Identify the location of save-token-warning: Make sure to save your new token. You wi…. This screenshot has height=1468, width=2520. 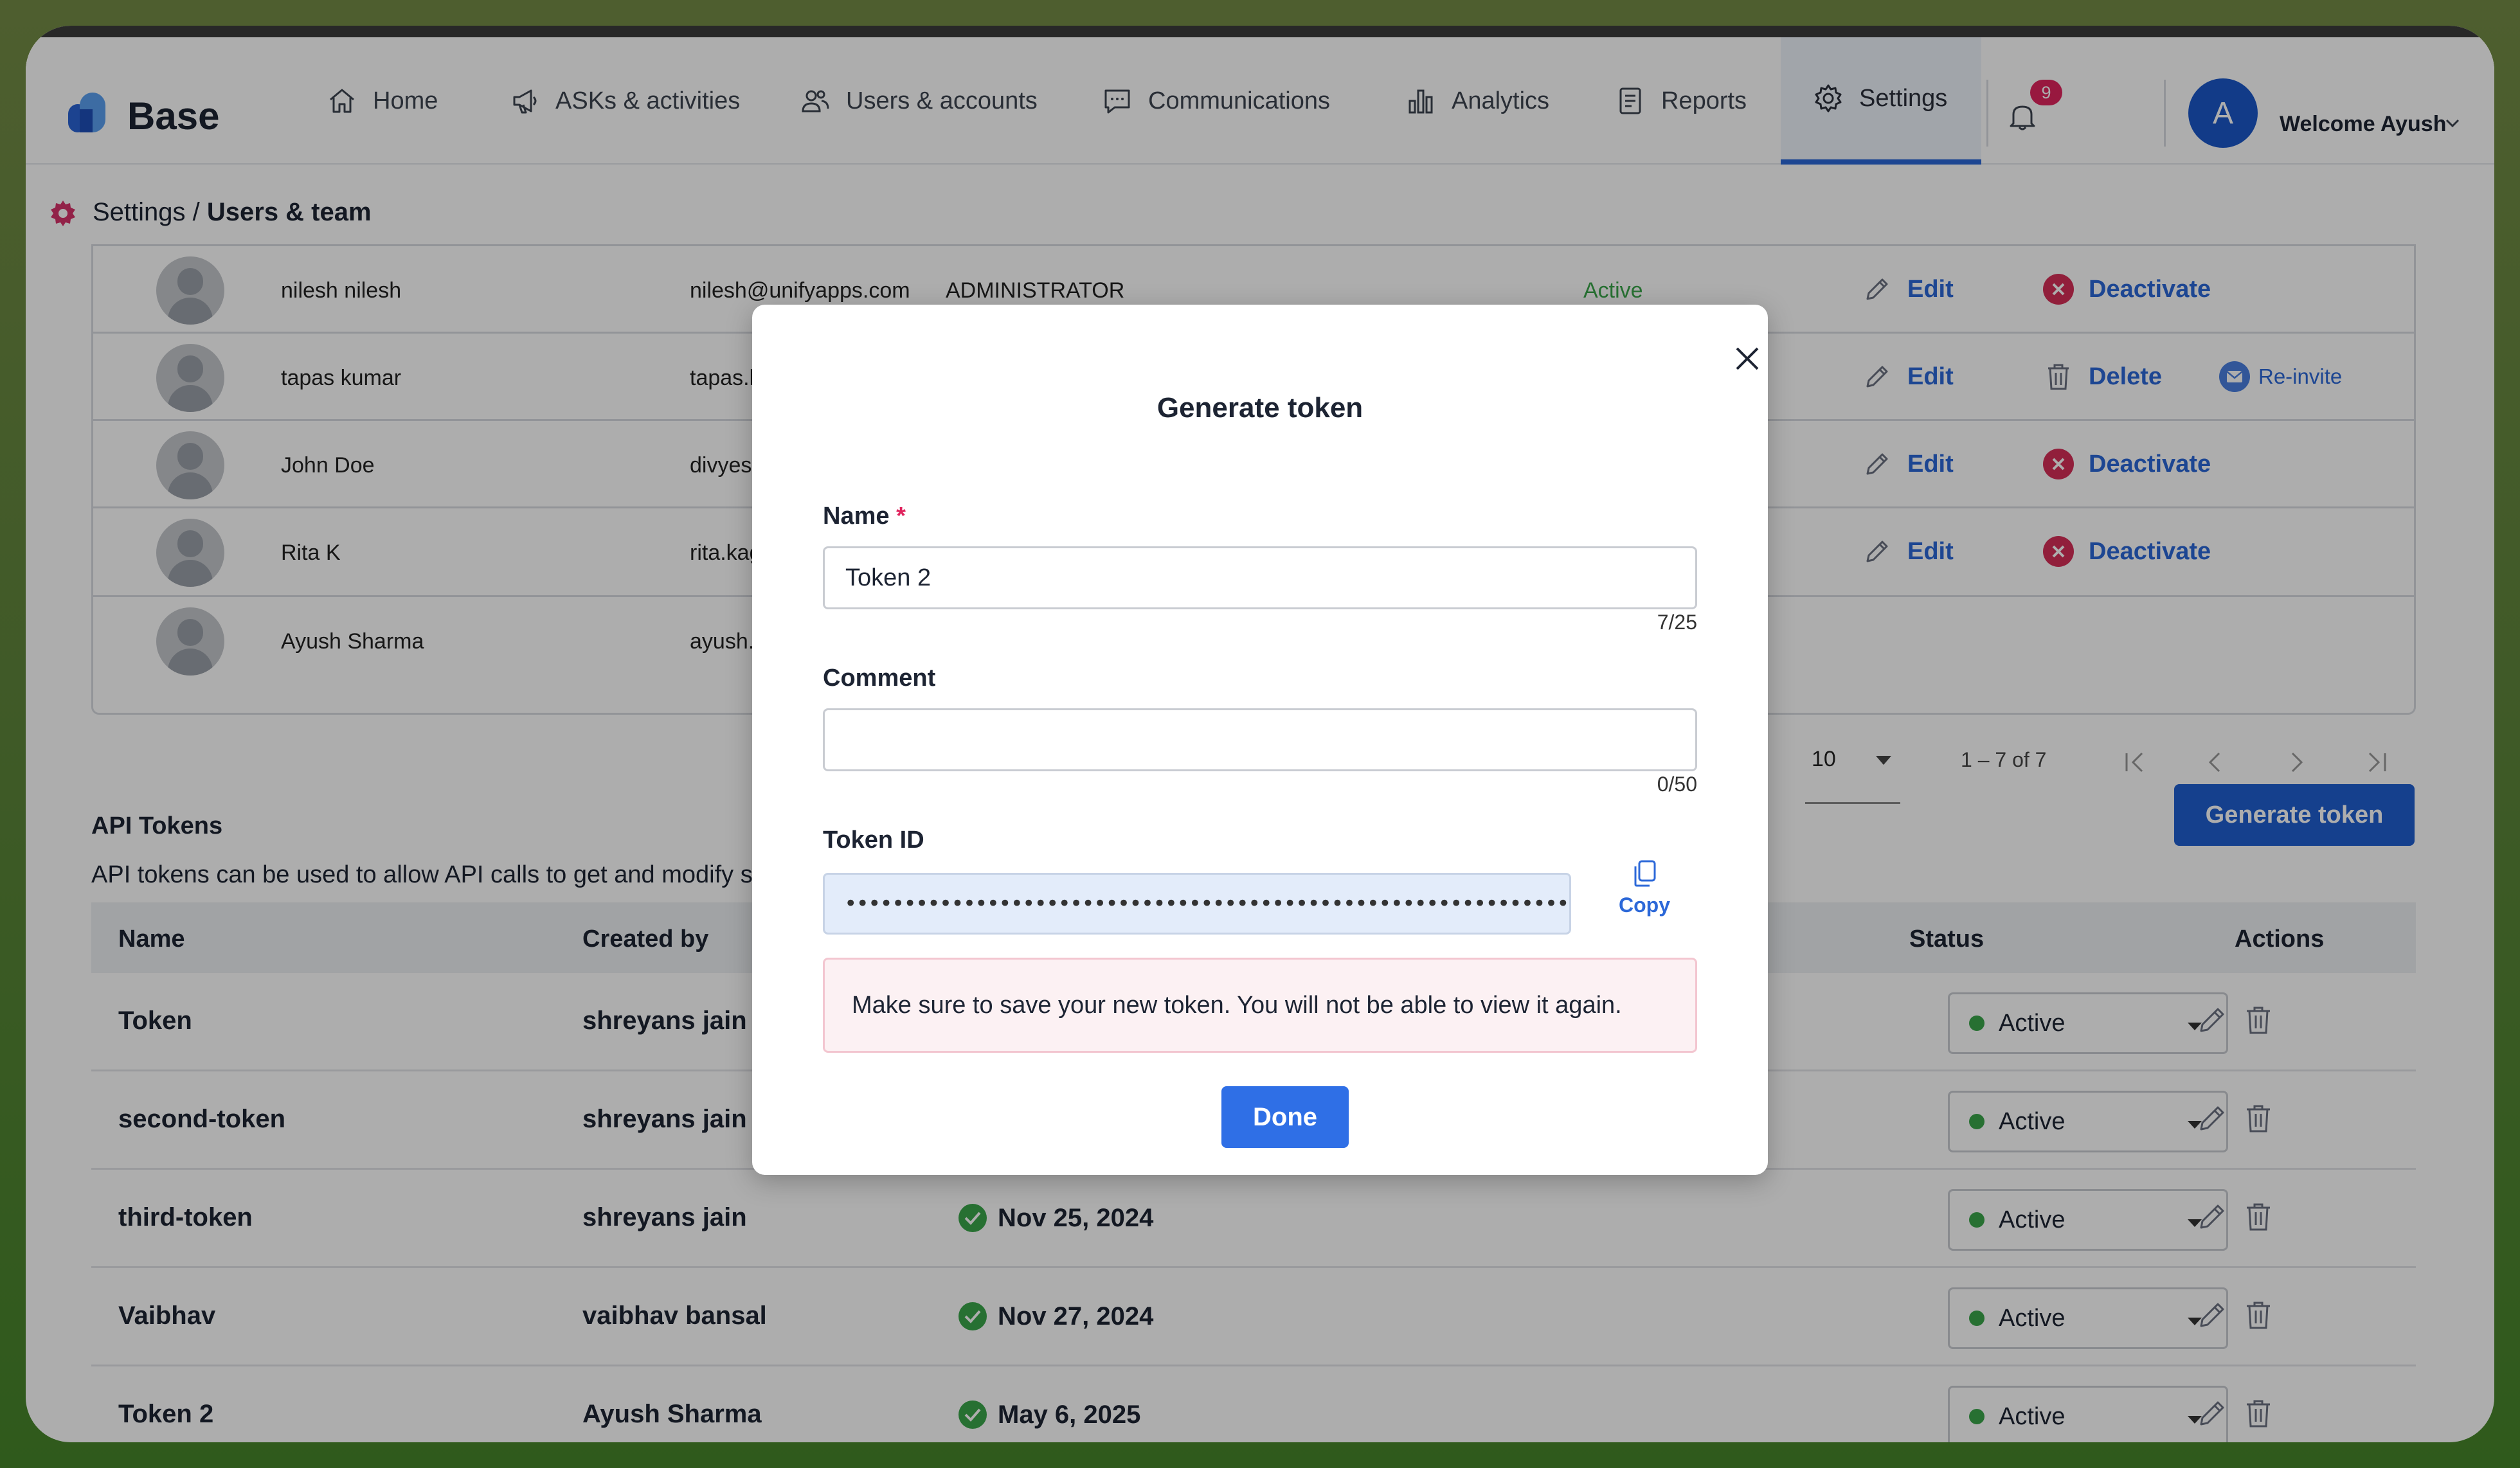
(1260, 1005).